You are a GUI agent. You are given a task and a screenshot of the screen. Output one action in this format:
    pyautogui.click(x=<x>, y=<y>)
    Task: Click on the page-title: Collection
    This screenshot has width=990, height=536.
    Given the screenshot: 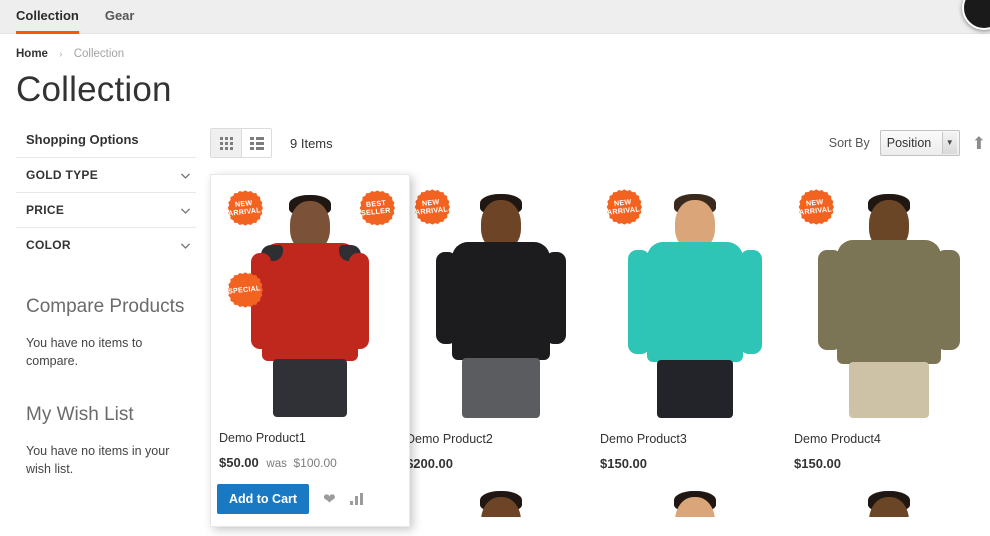 What is the action you would take?
    pyautogui.click(x=94, y=89)
    